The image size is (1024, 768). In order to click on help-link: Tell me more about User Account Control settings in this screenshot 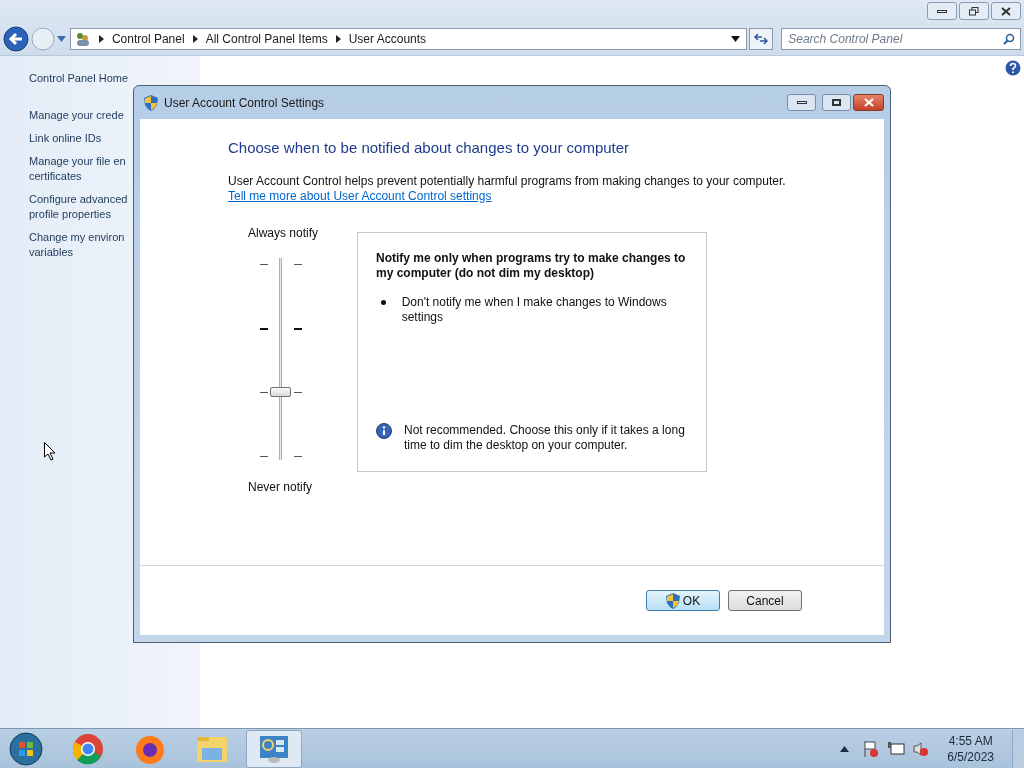, I will do `click(360, 196)`.